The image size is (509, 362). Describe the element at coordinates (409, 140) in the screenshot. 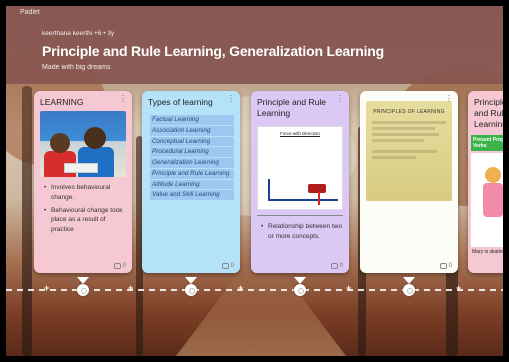

I see `image-text-lines` at that location.